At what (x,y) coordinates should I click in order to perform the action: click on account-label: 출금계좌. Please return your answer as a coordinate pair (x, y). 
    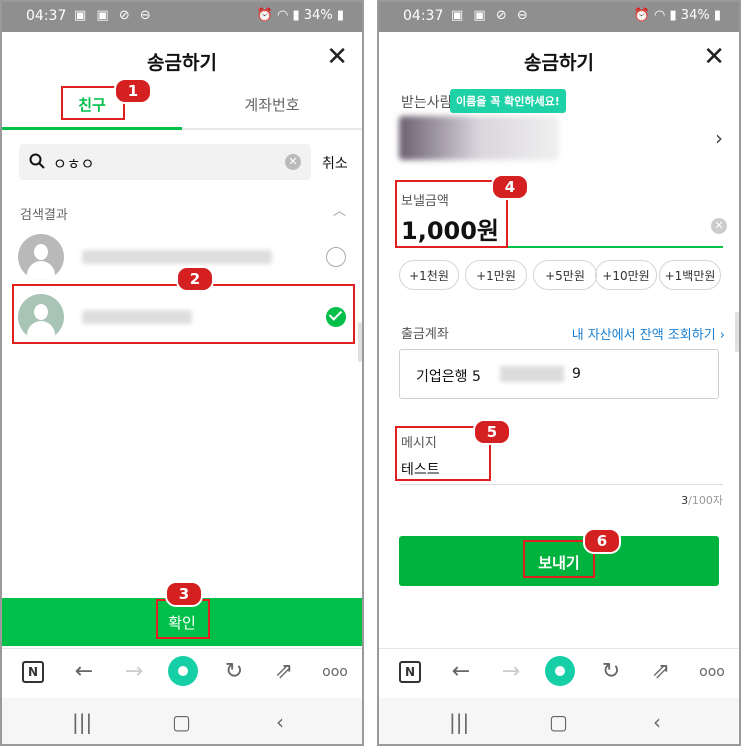
    Looking at the image, I should click on (425, 334).